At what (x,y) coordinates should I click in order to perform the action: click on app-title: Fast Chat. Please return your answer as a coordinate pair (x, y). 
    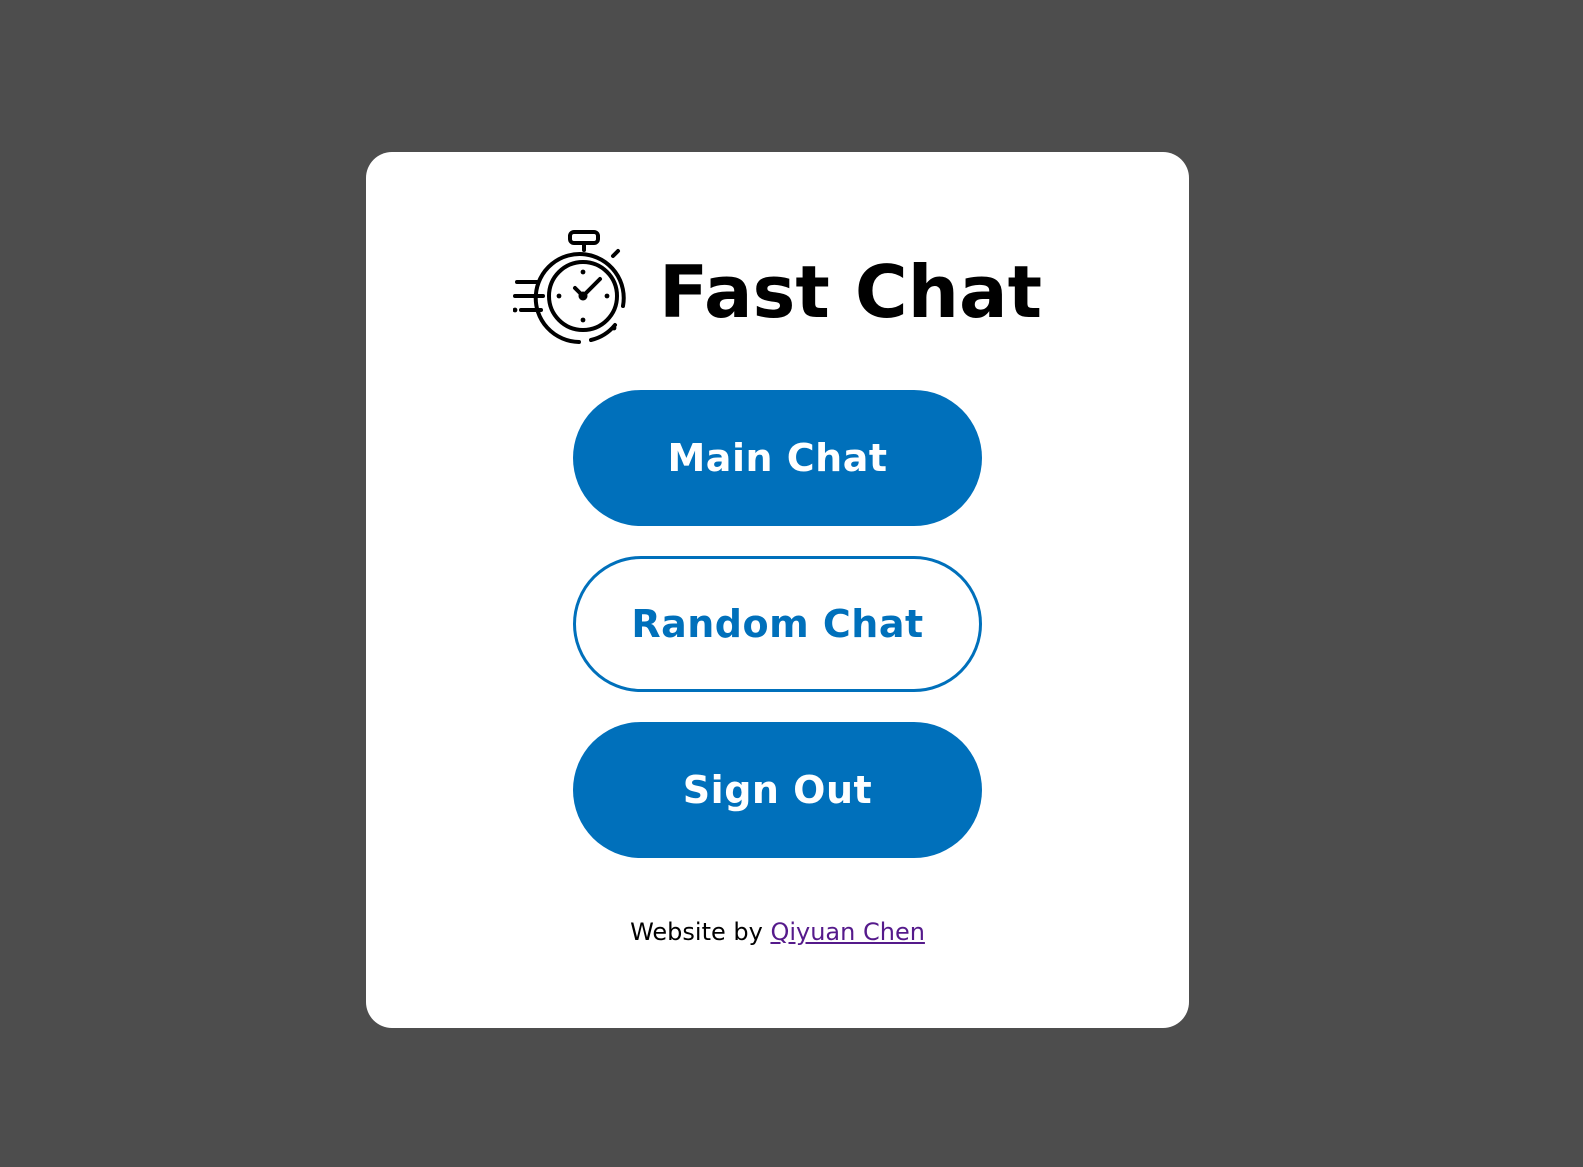
    Looking at the image, I should click on (850, 292).